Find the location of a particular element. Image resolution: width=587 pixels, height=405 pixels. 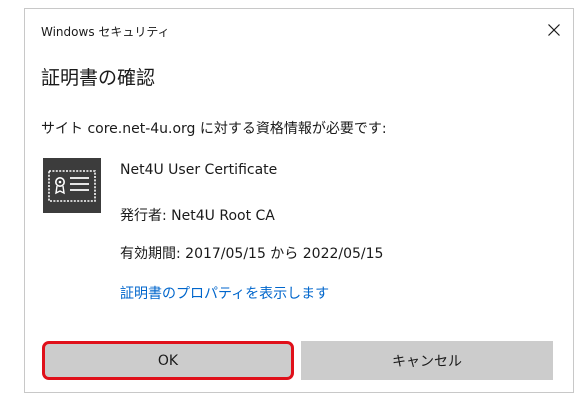

ok-button: OK is located at coordinates (168, 360).